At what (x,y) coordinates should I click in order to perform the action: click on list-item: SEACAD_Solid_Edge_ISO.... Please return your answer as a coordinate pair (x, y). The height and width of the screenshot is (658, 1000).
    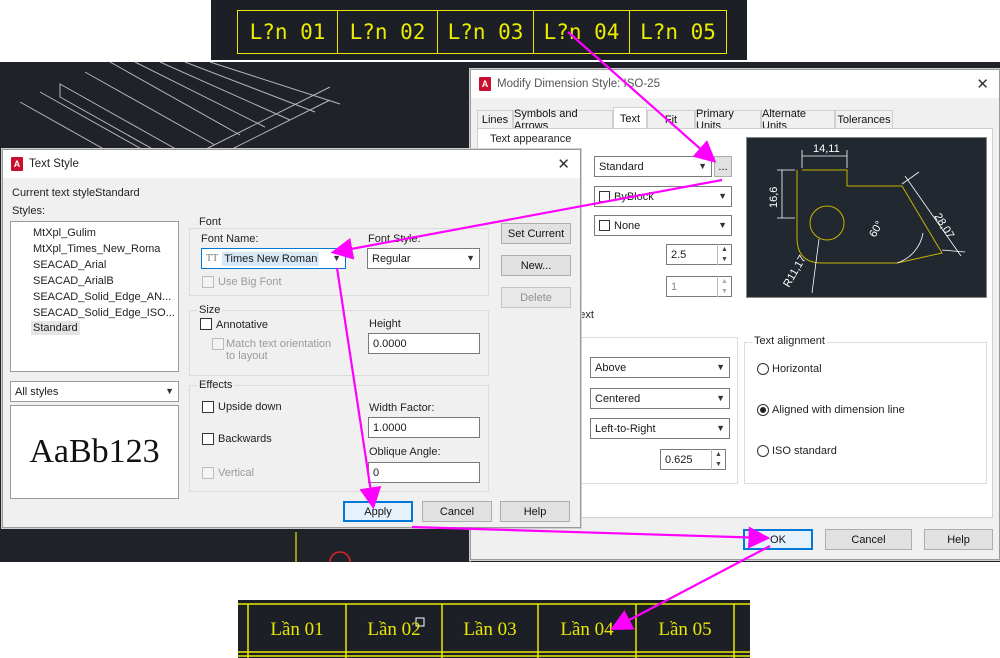
    Looking at the image, I should click on (104, 313).